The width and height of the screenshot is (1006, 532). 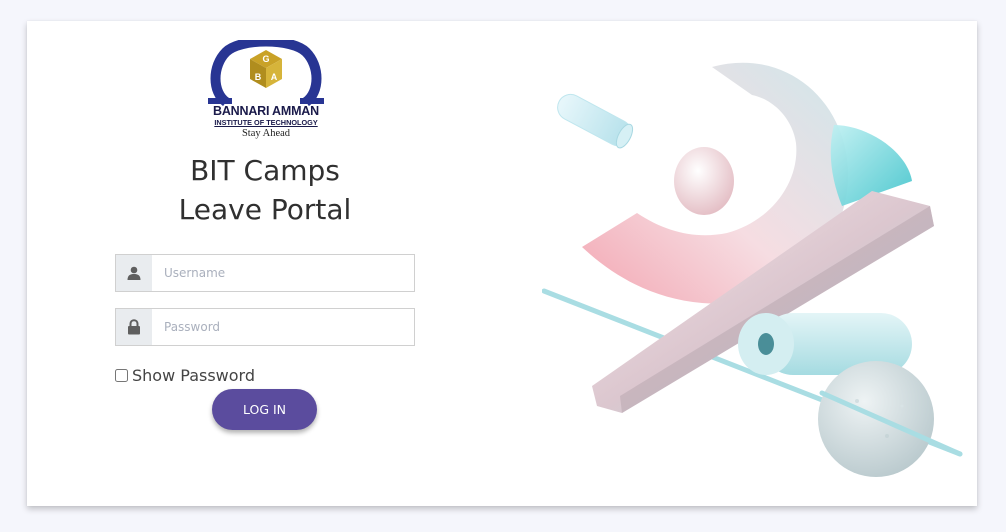 I want to click on password-field, so click(x=265, y=327).